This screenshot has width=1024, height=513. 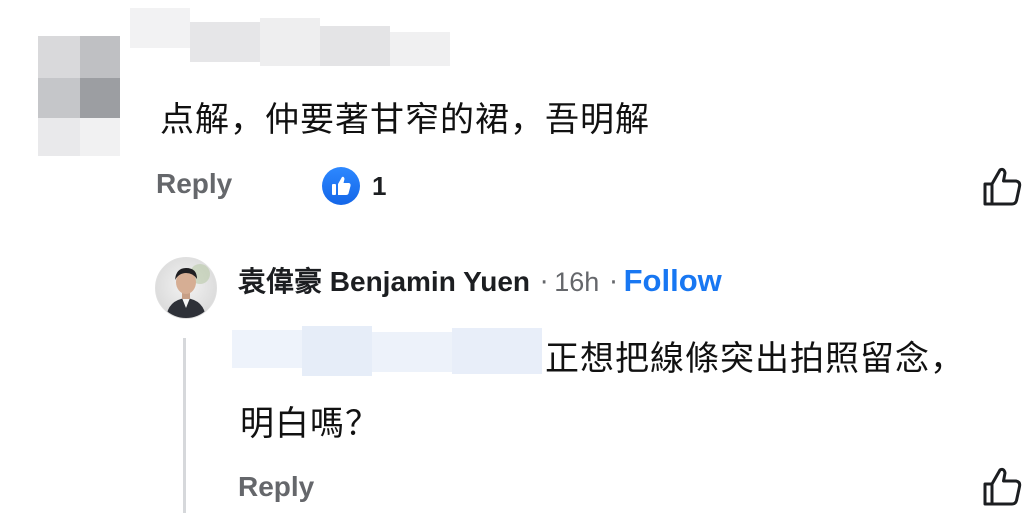 I want to click on comment-text: 点解，仲要著甘窄的裙，吾明解, so click(x=405, y=120).